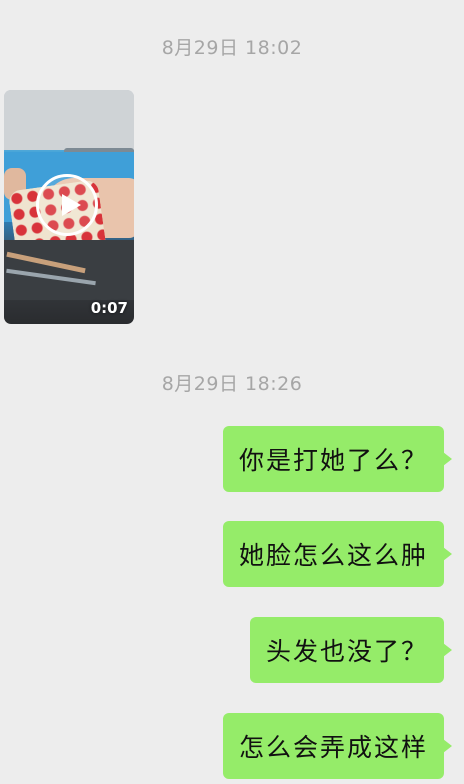  I want to click on play-icon, so click(67, 205).